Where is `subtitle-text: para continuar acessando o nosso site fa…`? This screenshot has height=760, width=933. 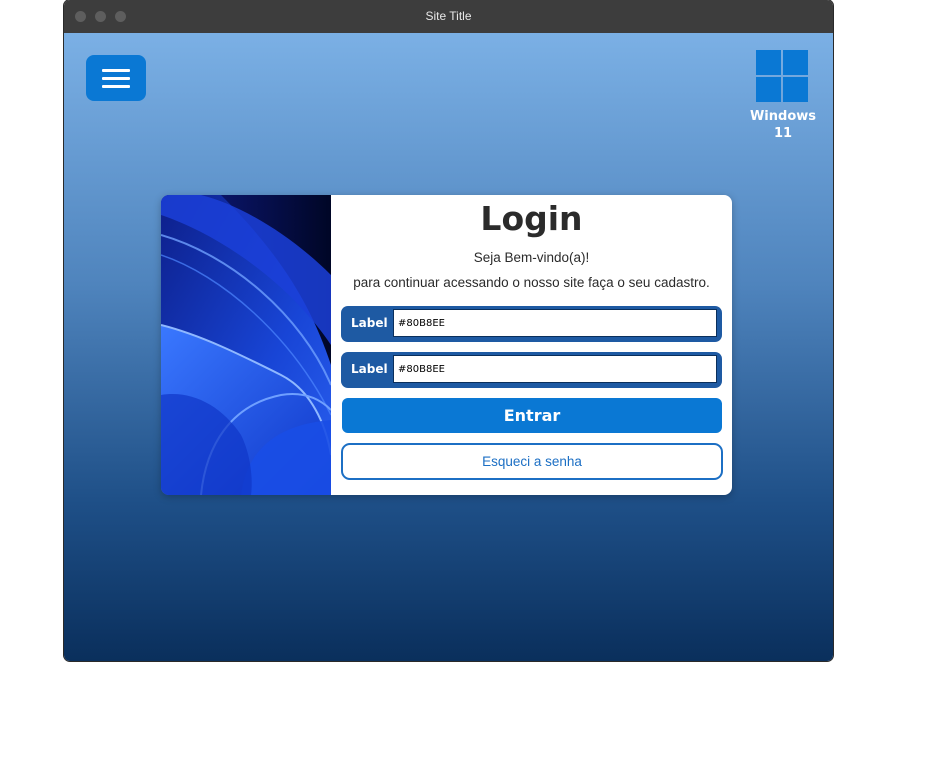 subtitle-text: para continuar acessando o nosso site fa… is located at coordinates (531, 282).